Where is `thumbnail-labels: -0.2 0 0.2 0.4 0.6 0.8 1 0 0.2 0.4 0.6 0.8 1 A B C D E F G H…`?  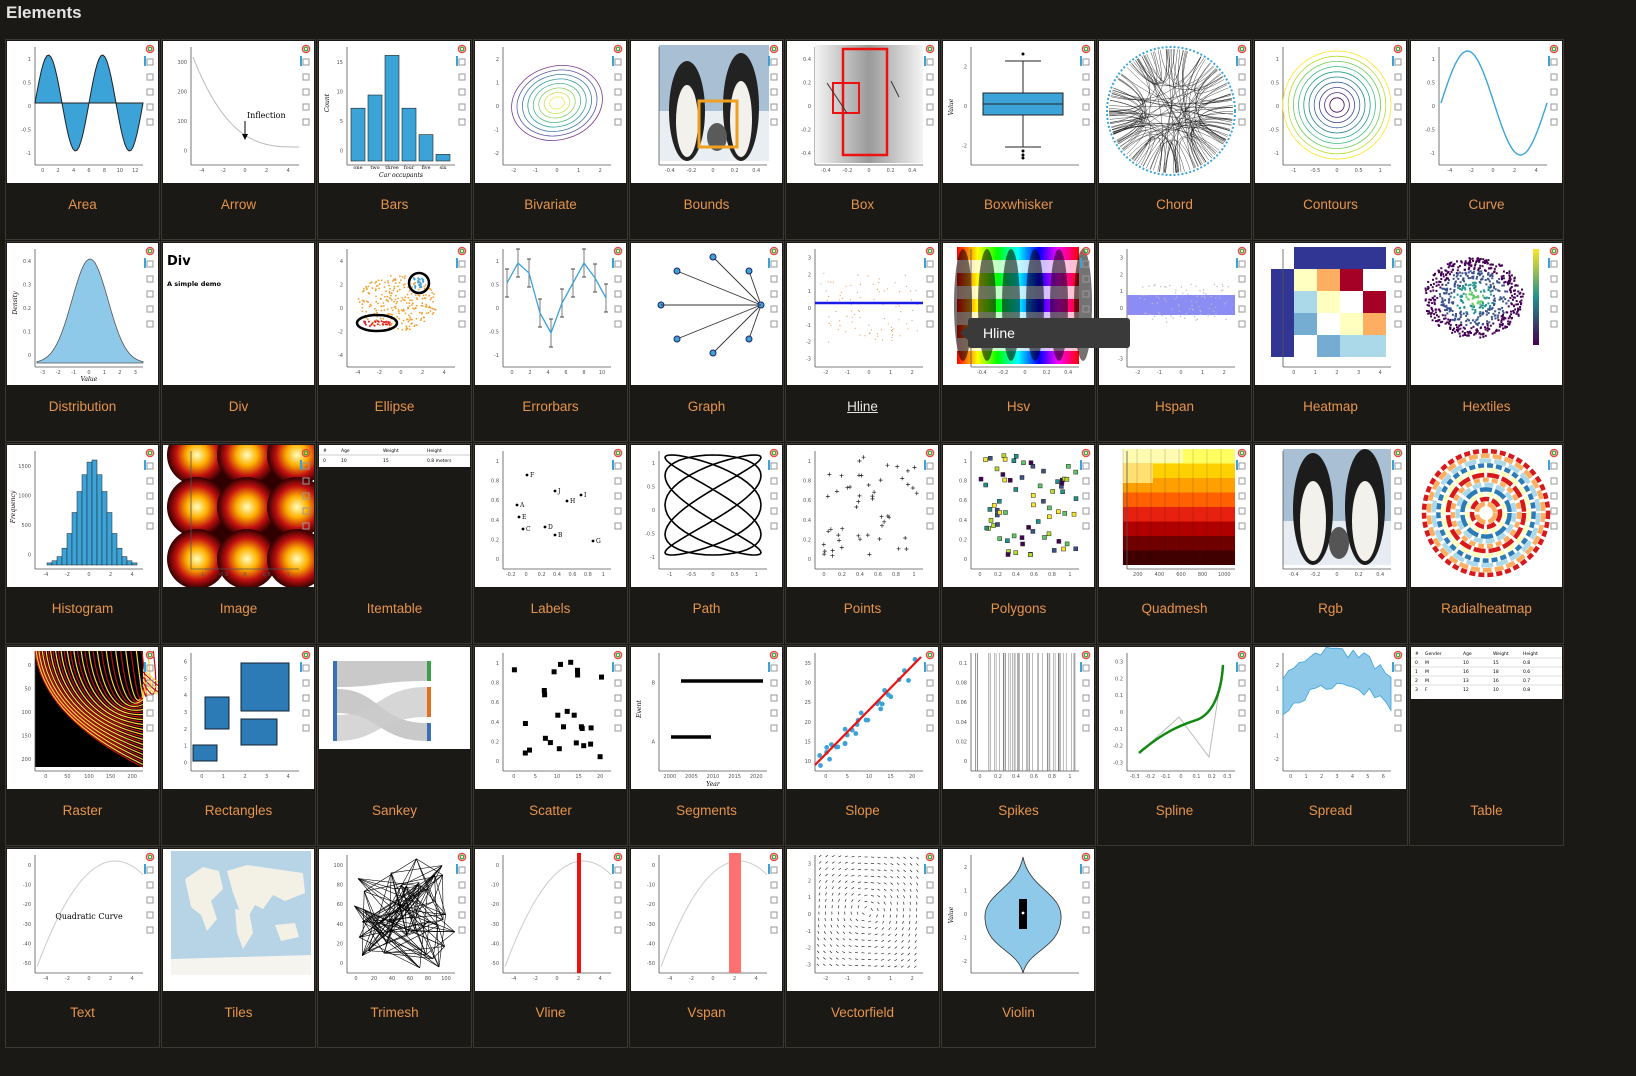
thumbnail-labels: -0.2 0 0.2 0.4 0.6 0.8 1 0 0.2 0.4 0.6 0.8 1 A B C D E F G H… is located at coordinates (550, 516).